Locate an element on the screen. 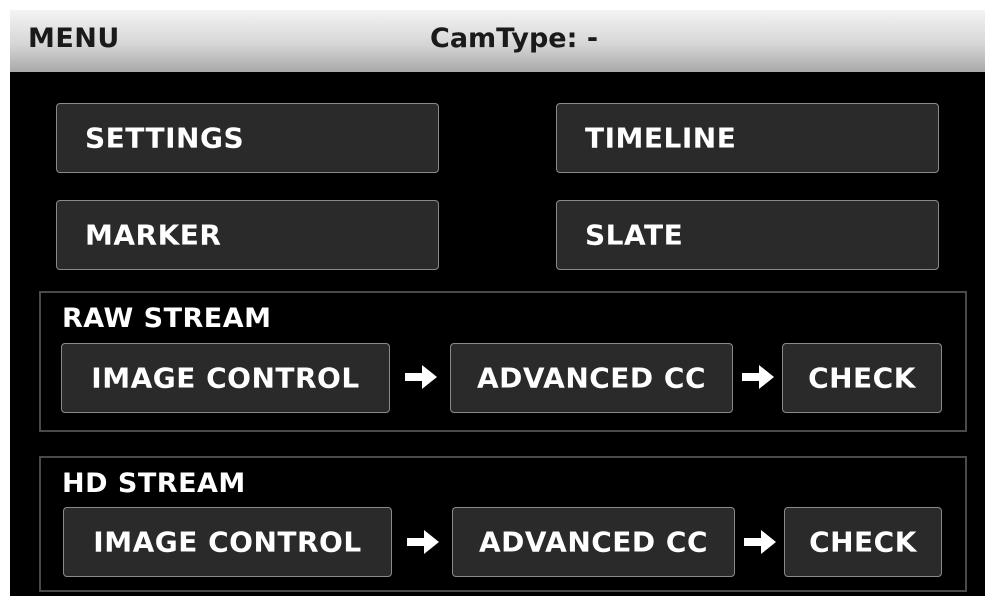  settings-button-label: SETTINGS is located at coordinates (165, 138).